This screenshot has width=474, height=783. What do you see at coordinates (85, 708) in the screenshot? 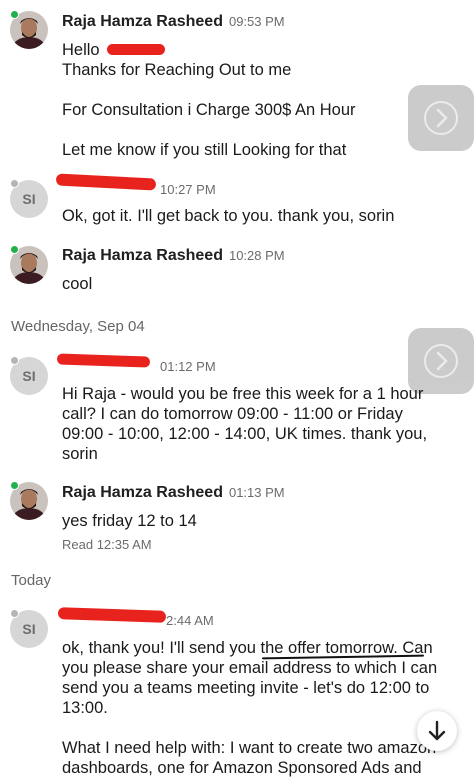
I see `message-line: 13:00.` at bounding box center [85, 708].